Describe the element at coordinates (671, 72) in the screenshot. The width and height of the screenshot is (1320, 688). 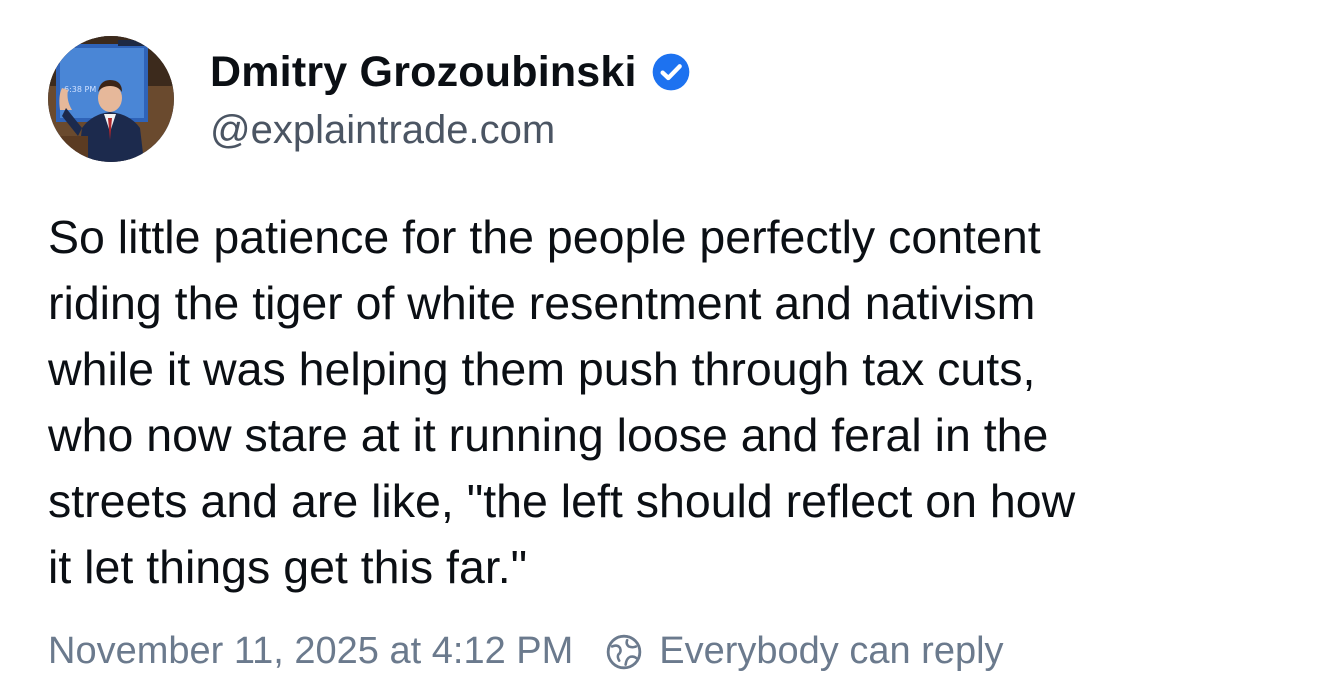
I see `verified-check-icon` at that location.